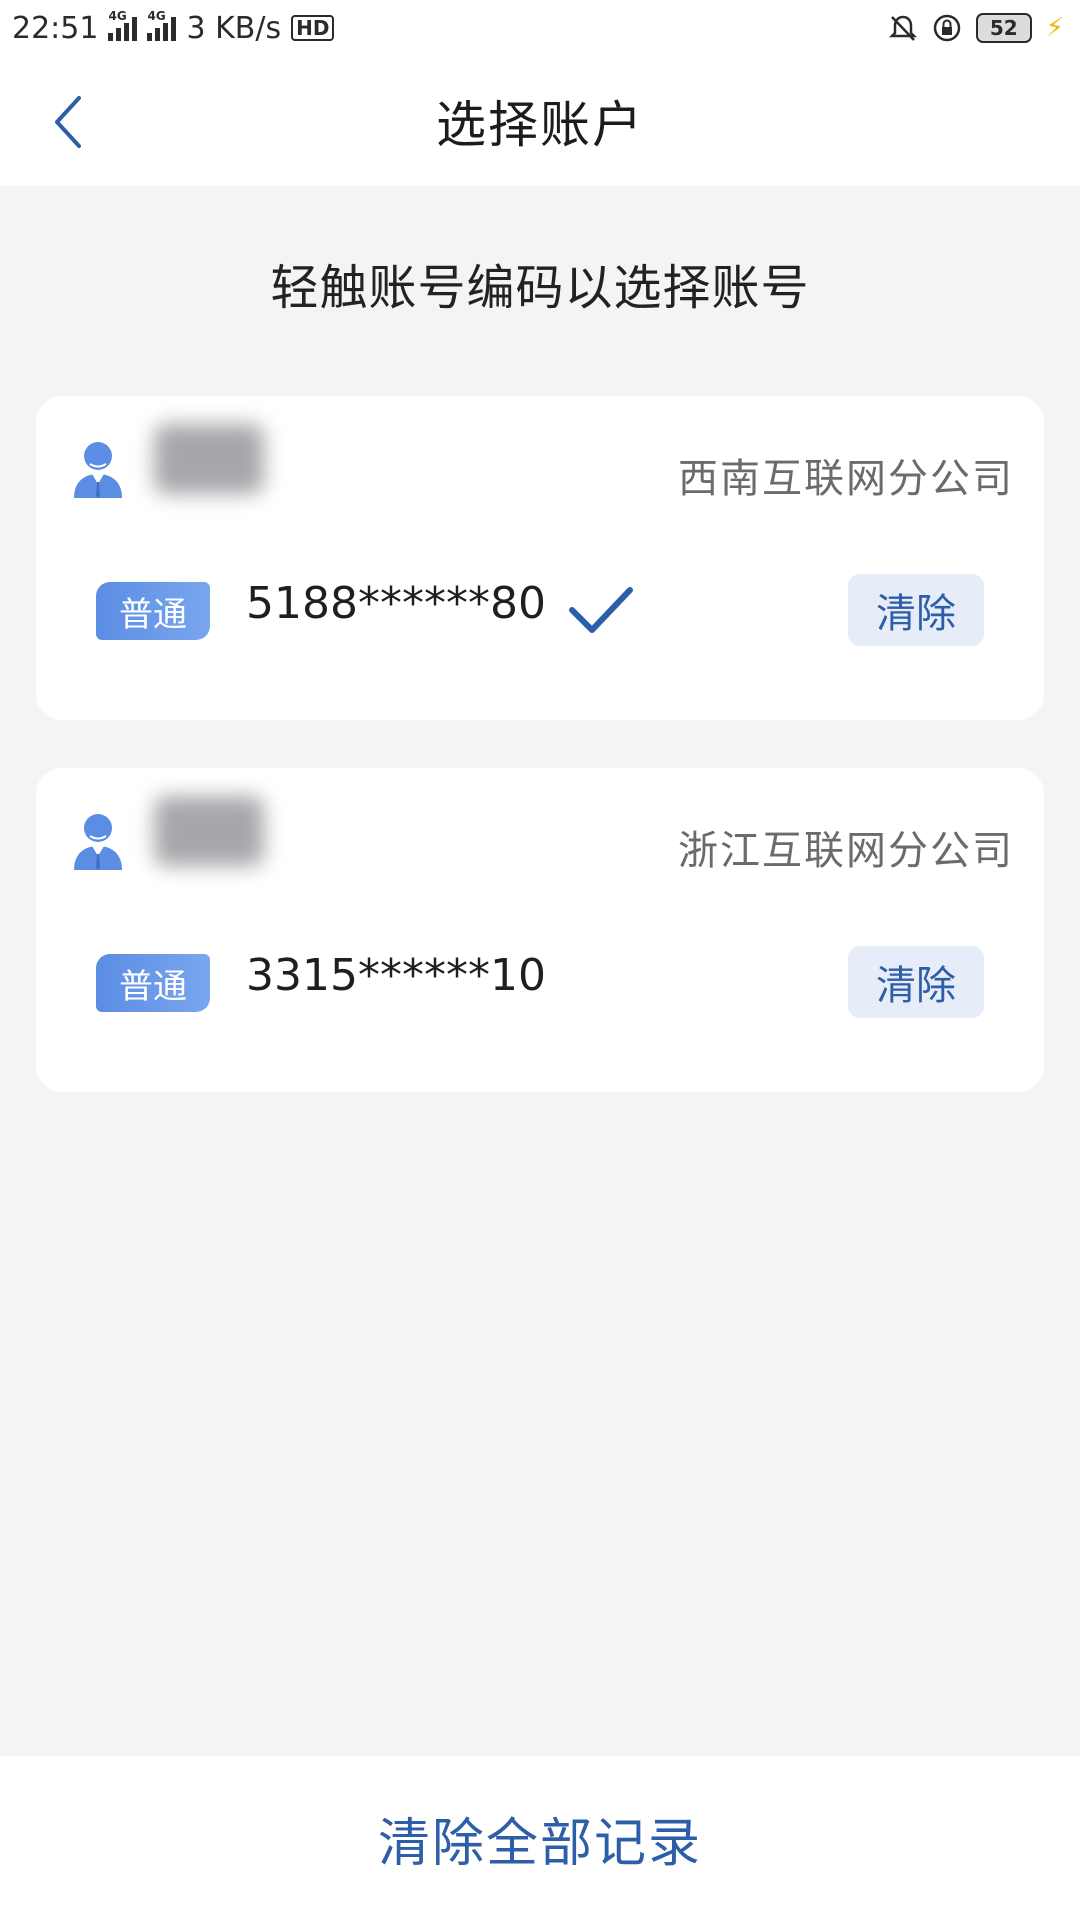  I want to click on clear-all-button: 清除全部记录, so click(540, 1838).